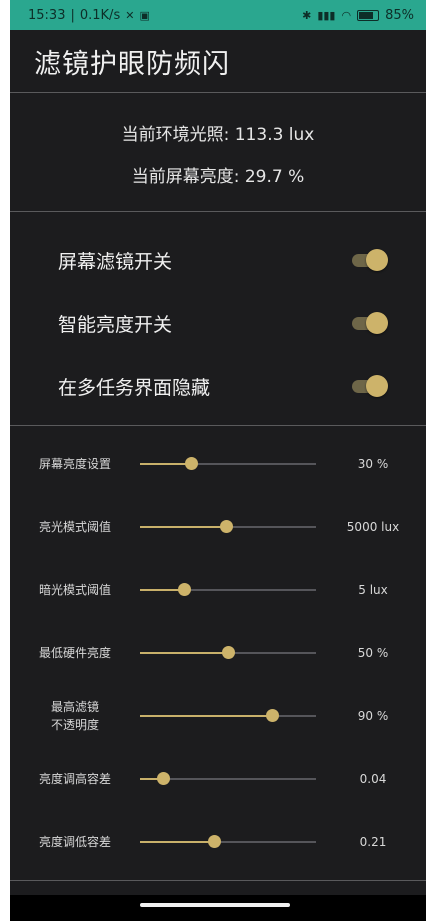 Image resolution: width=438 pixels, height=921 pixels. I want to click on screen-filter-switch, so click(370, 260).